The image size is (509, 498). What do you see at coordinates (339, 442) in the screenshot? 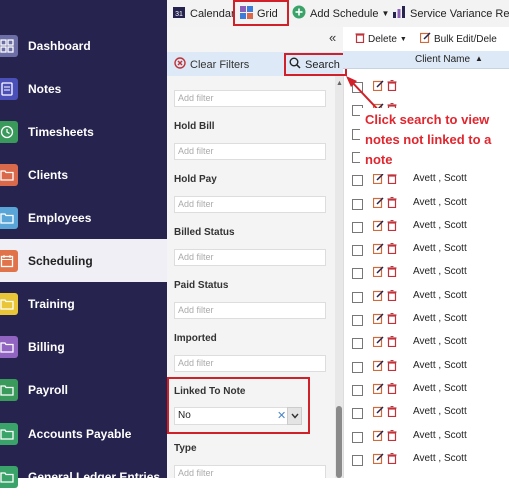
I see `filter-scrollbar-thumb` at bounding box center [339, 442].